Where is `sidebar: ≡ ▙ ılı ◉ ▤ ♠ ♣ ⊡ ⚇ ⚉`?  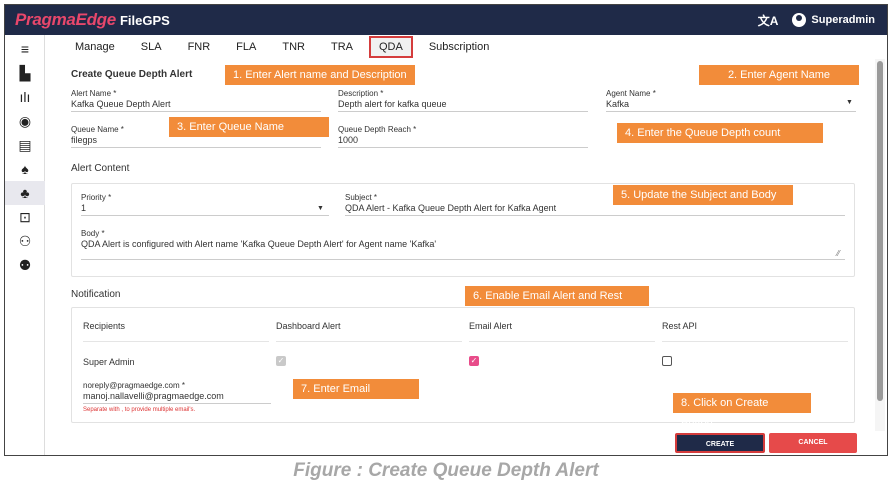 sidebar: ≡ ▙ ılı ◉ ▤ ♠ ♣ ⊡ ⚇ ⚉ is located at coordinates (25, 245).